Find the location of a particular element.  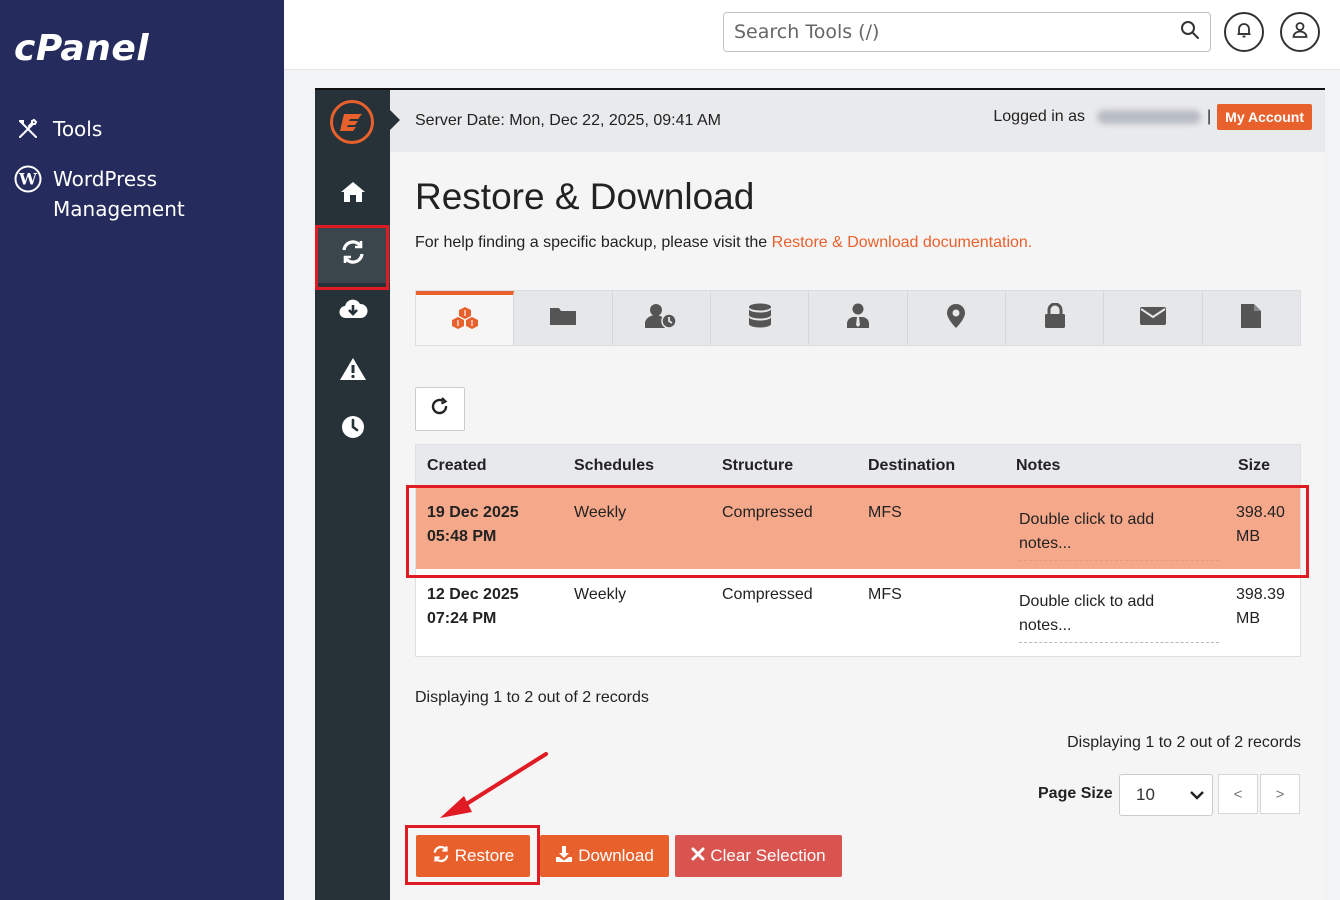

cell-size: 398.39 MB is located at coordinates (1260, 606).